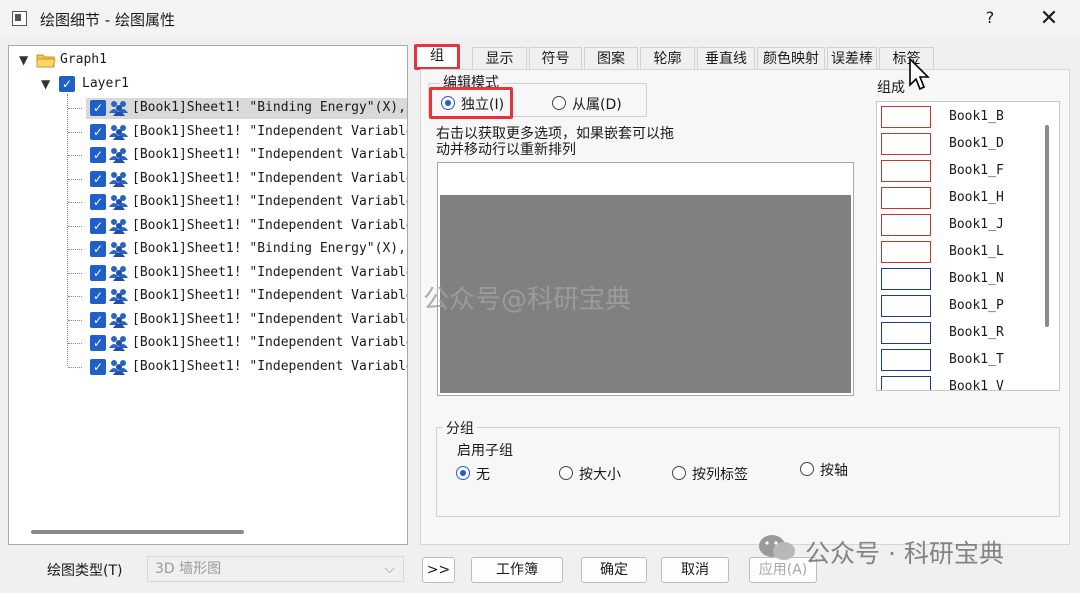 This screenshot has height=593, width=1080. Describe the element at coordinates (695, 570) in the screenshot. I see `cancel-button: 取消` at that location.